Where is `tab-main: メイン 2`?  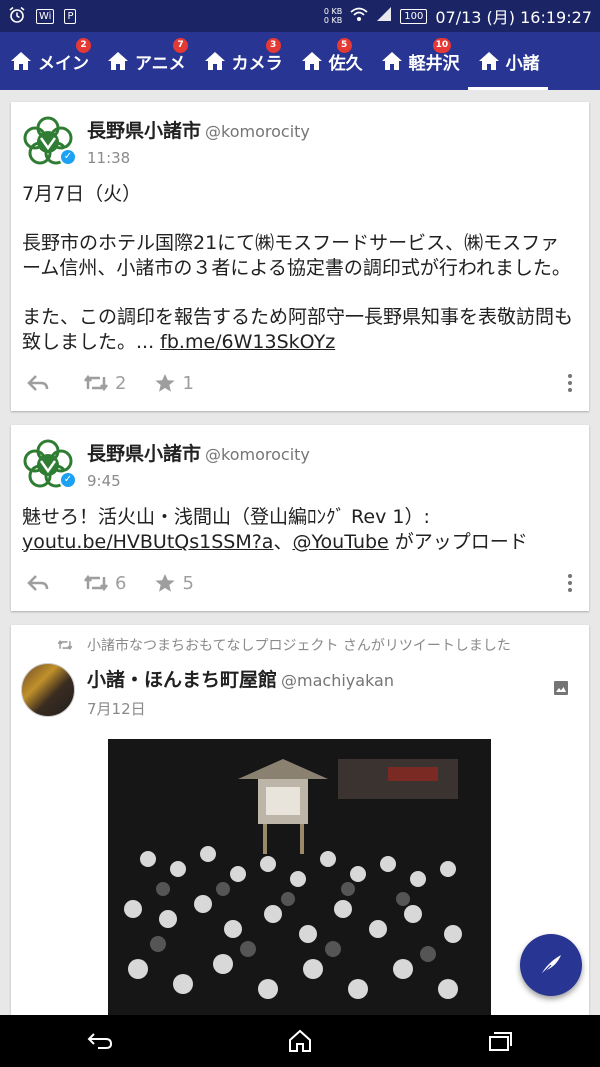
tab-main: メイン 2 is located at coordinates (48, 61).